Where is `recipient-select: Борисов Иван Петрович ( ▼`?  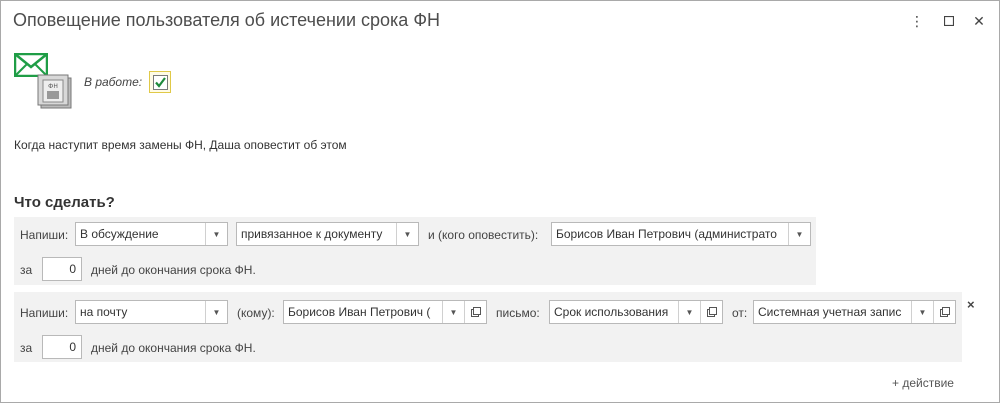
recipient-select: Борисов Иван Петрович ( ▼ is located at coordinates (385, 312).